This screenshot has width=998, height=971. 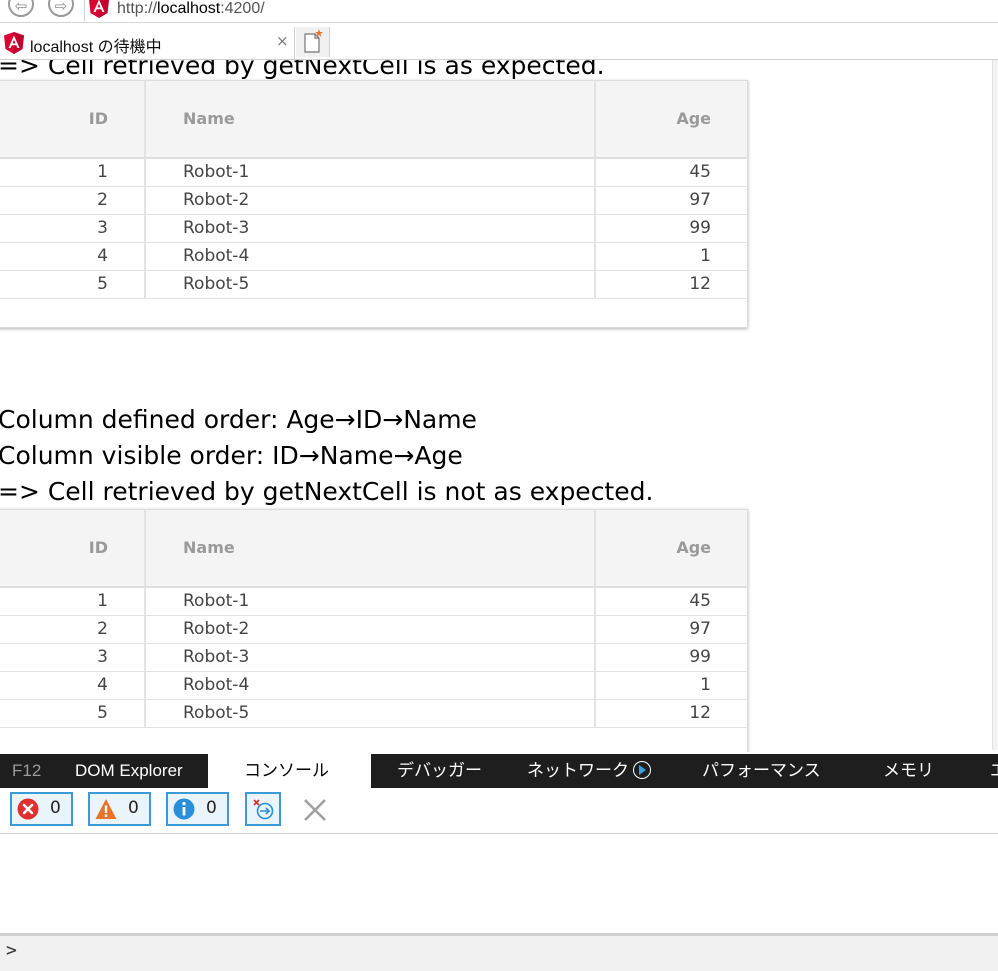 What do you see at coordinates (133, 808) in the screenshot?
I see `warnings-count: 0` at bounding box center [133, 808].